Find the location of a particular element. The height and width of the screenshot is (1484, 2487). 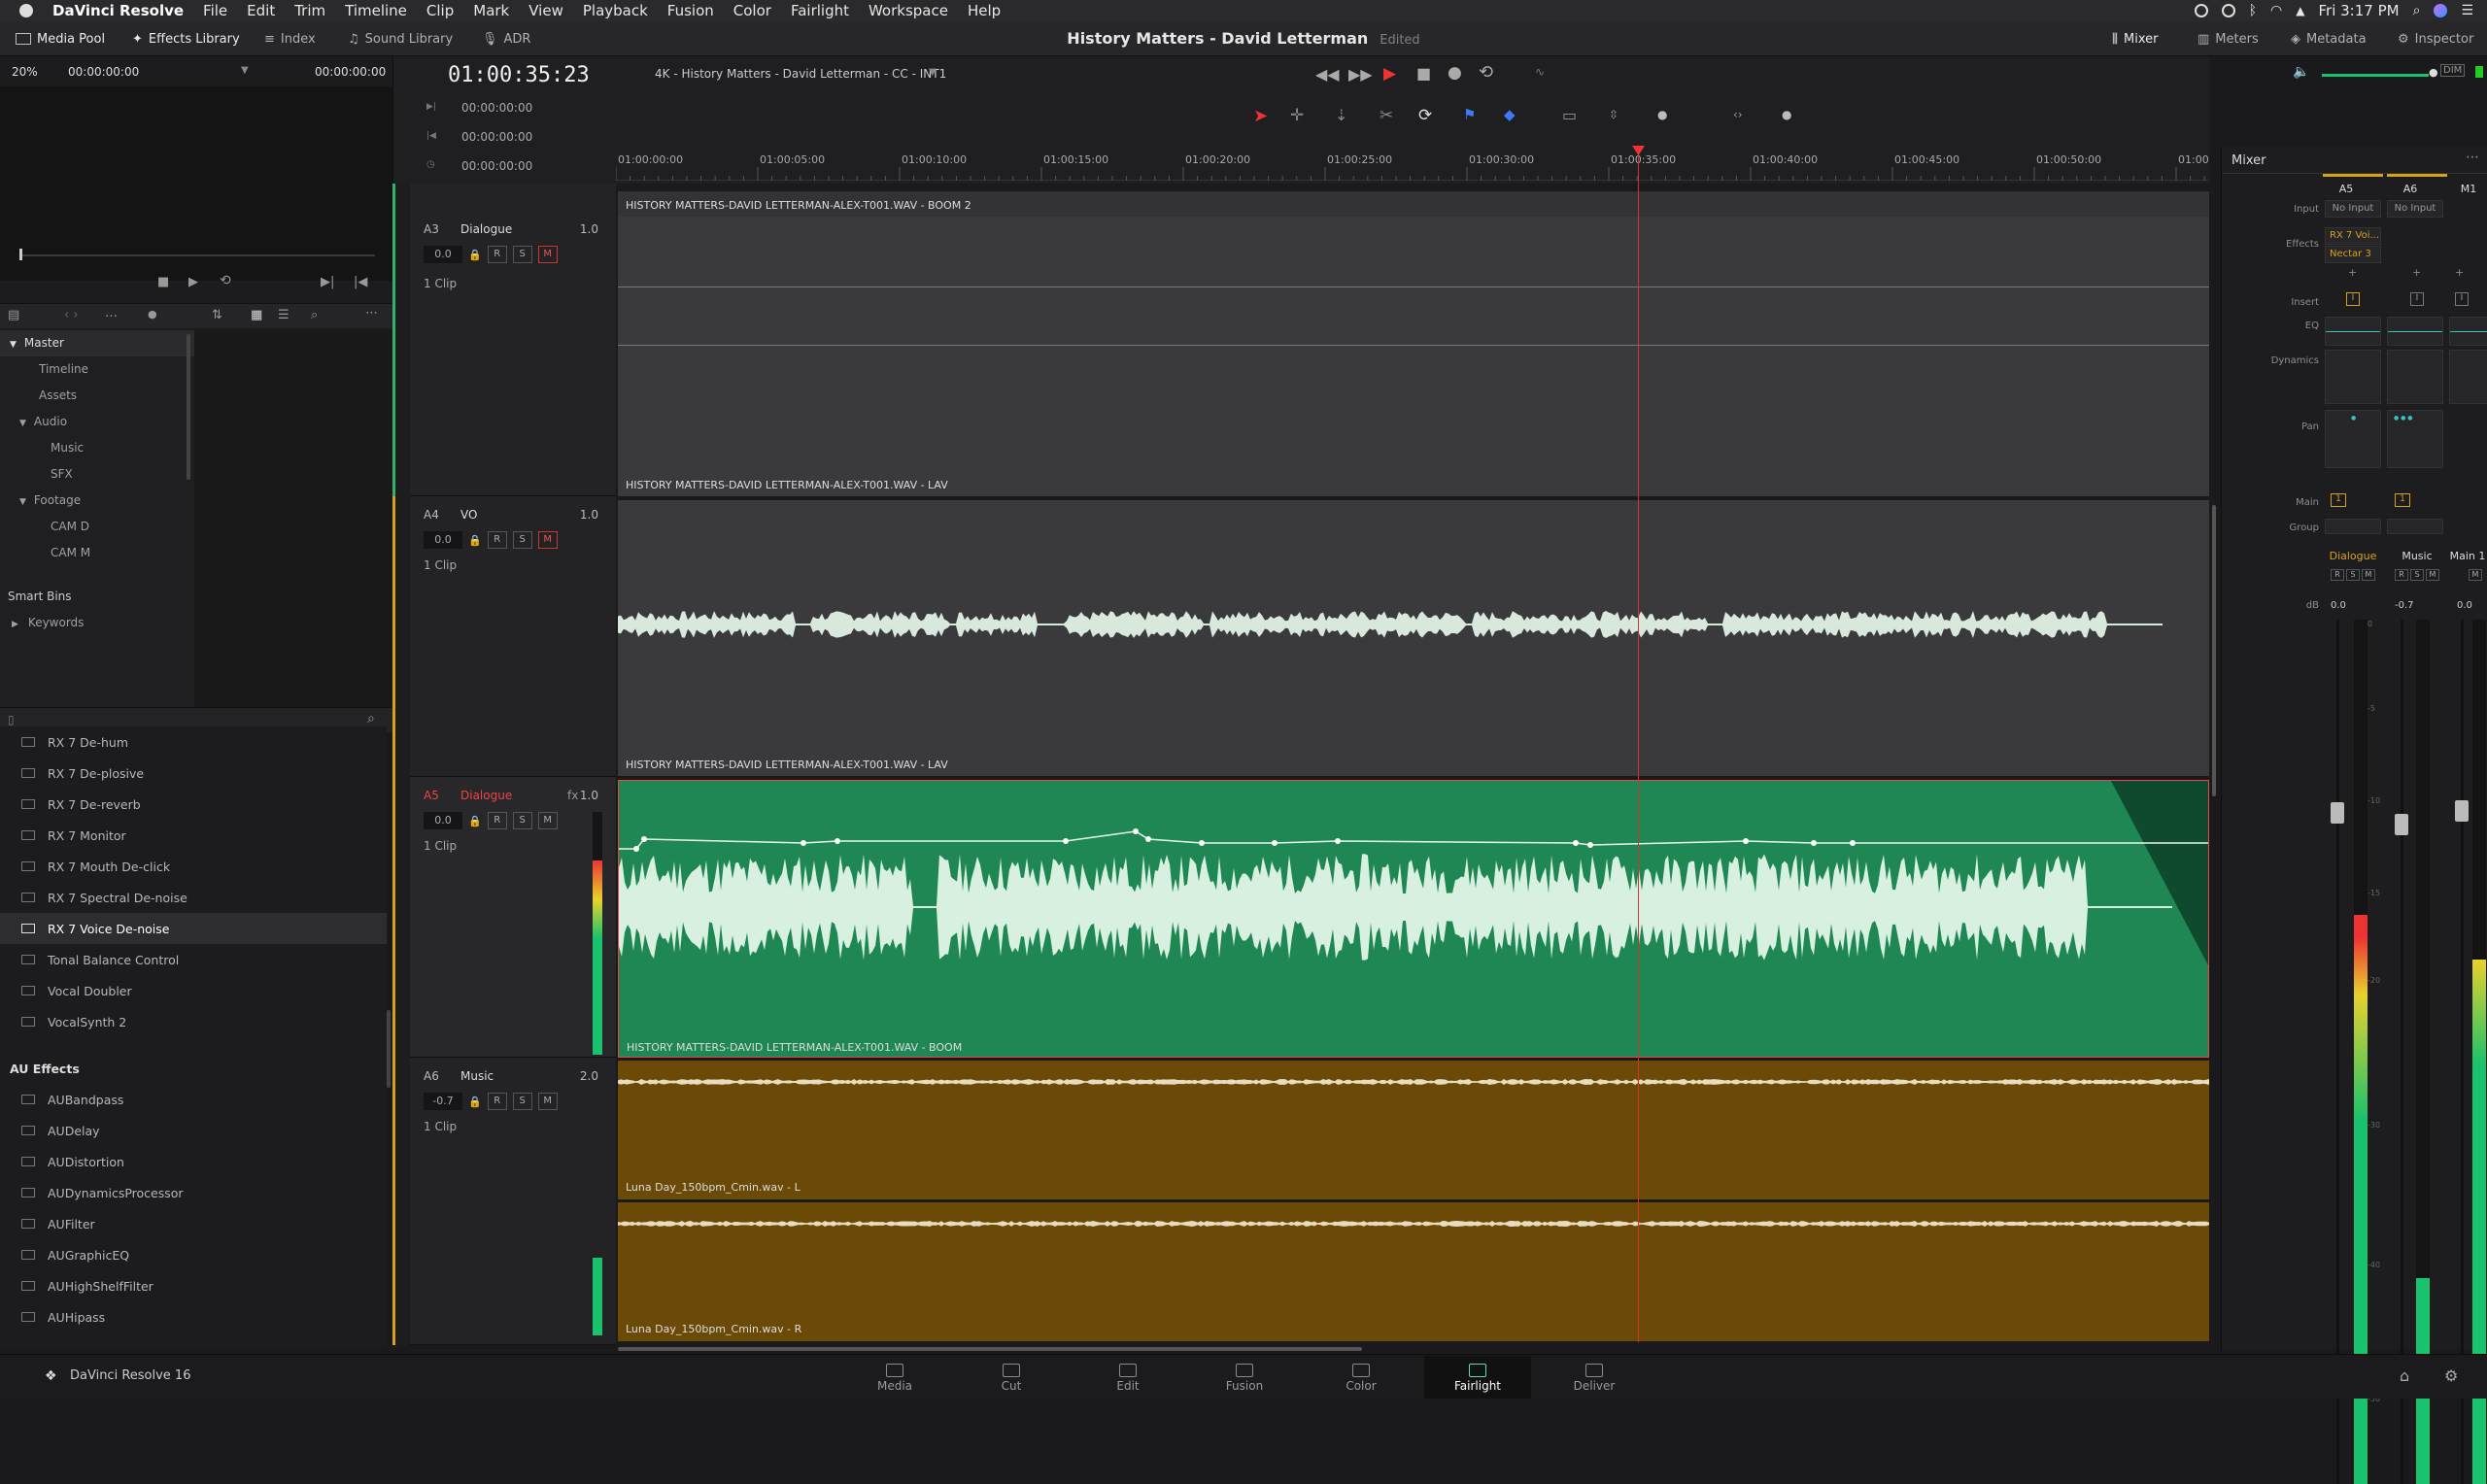

track-volume: 1.0 is located at coordinates (589, 229).